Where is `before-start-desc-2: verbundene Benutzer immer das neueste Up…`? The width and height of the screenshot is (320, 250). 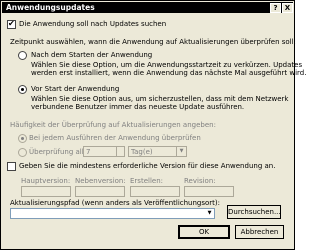
before-start-desc-2: verbundene Benutzer immer das neueste Up… is located at coordinates (138, 107).